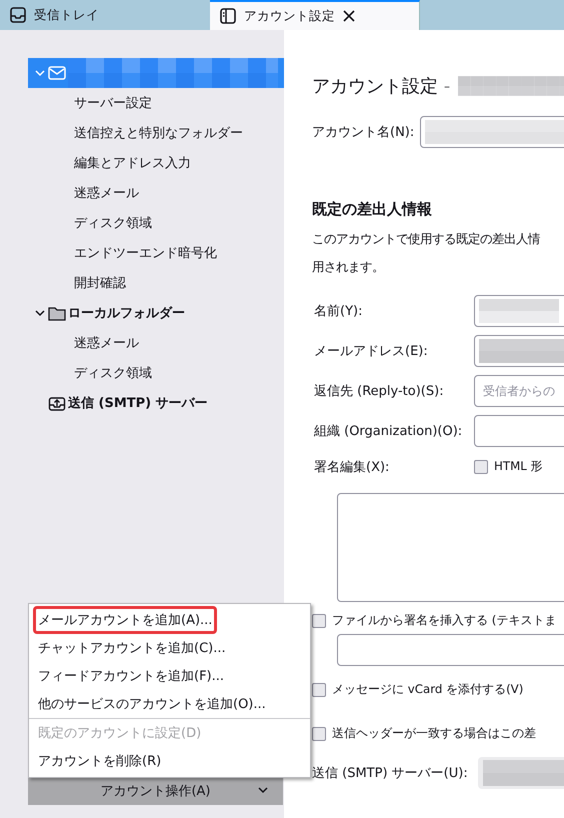  I want to click on tab: 受信トレイ, so click(105, 15).